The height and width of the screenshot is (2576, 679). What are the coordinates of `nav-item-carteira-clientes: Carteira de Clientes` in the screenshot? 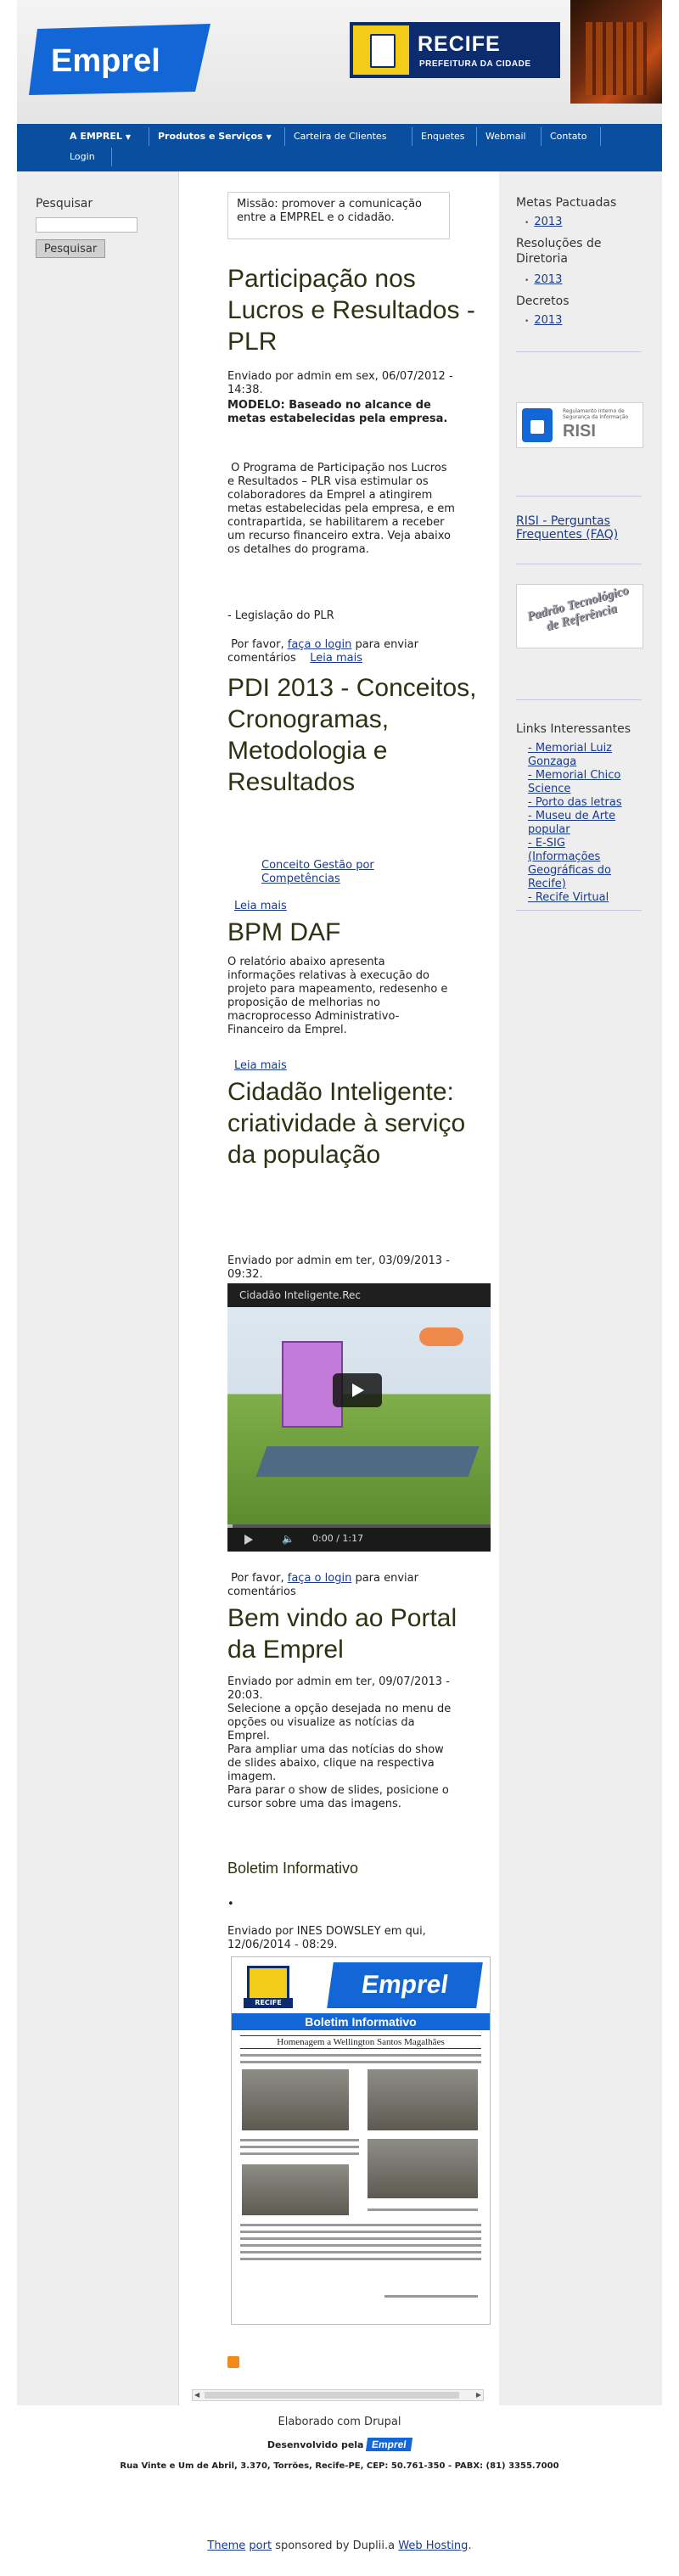 It's located at (348, 136).